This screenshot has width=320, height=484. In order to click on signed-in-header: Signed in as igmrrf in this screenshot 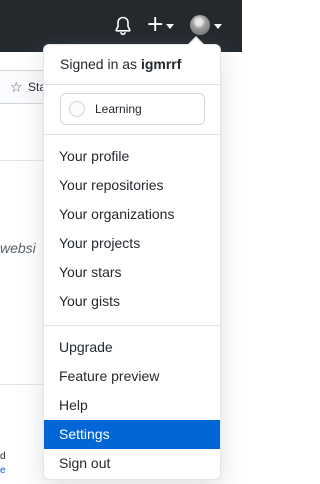, I will do `click(120, 64)`.